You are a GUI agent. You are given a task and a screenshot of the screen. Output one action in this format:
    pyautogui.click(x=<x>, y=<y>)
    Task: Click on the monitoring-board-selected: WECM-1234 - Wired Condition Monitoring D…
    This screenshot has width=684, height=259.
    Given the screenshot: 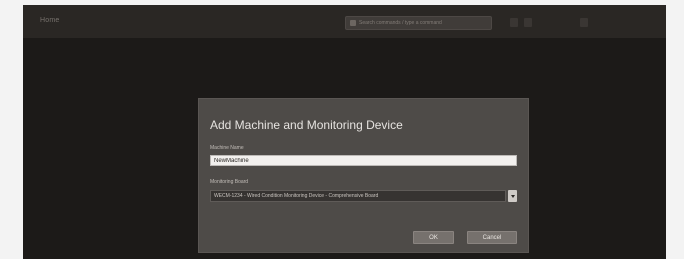 What is the action you would take?
    pyautogui.click(x=296, y=196)
    